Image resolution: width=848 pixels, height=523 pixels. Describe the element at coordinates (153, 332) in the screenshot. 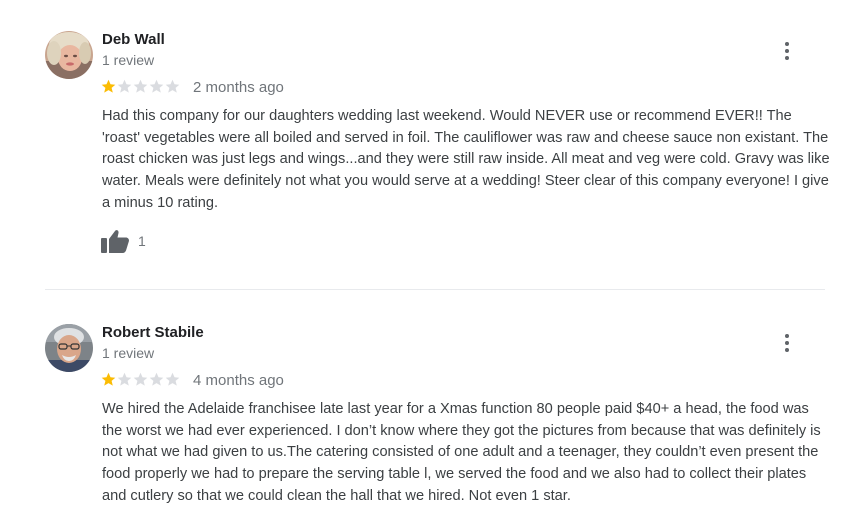

I see `reviewer-name: Robert Stabile` at that location.